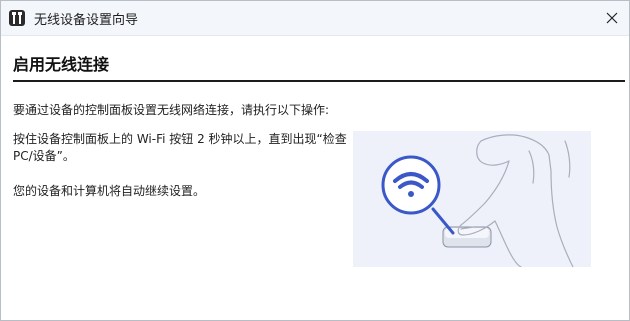  Describe the element at coordinates (109, 191) in the screenshot. I see `instruction-step-2: 您的设备和计算机将自动继续设置。` at that location.